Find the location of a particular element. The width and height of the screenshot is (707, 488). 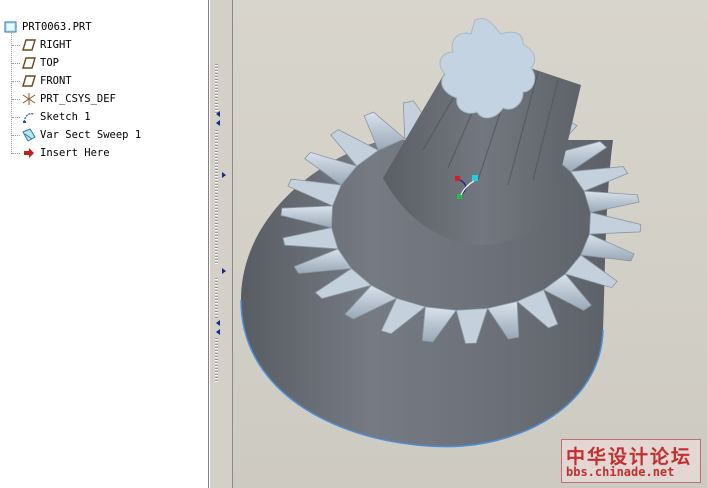

tree-item-right: RIGHT is located at coordinates (47, 45).